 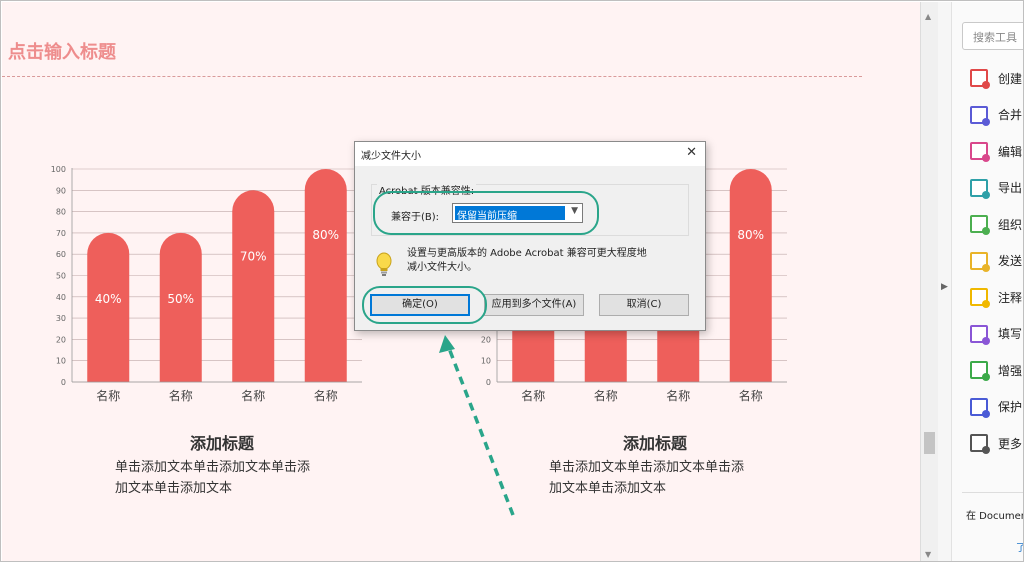 I want to click on scroll-up-icon: ▲, so click(x=928, y=16).